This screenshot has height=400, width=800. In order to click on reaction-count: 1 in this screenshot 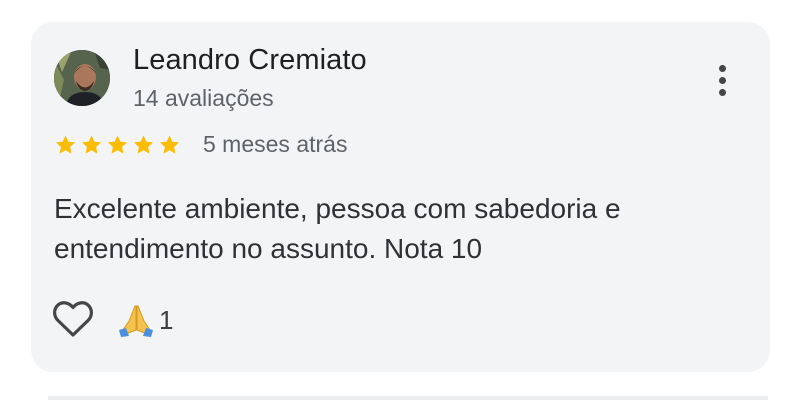, I will do `click(166, 319)`.